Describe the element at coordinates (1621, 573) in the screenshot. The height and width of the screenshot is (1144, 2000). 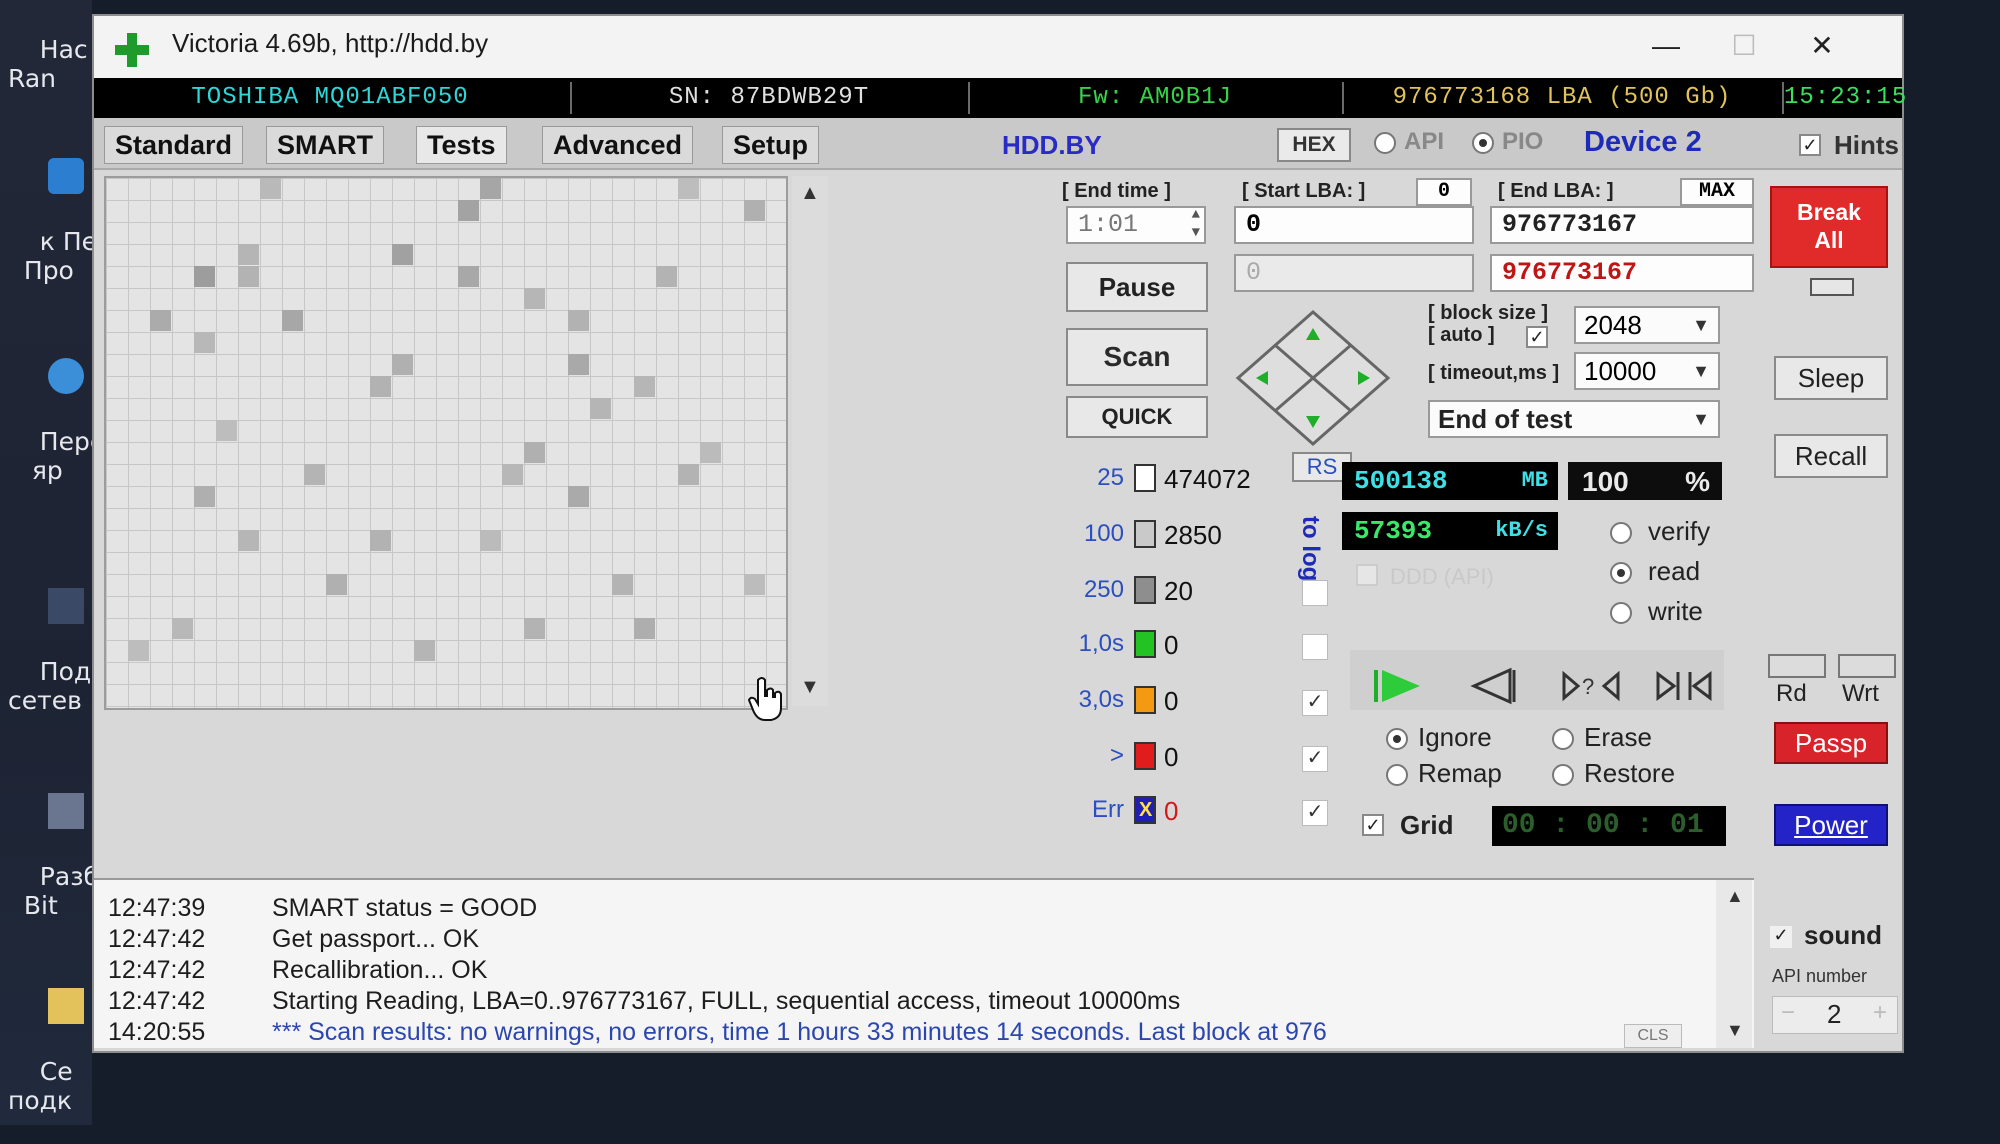
I see `read-radio` at that location.